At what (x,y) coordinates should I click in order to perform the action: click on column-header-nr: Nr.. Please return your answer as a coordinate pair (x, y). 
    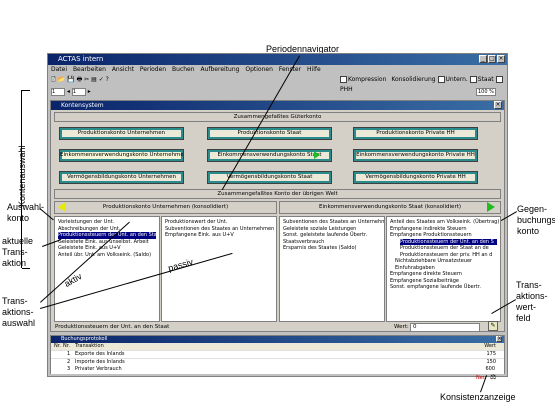
    Looking at the image, I should click on (57, 346).